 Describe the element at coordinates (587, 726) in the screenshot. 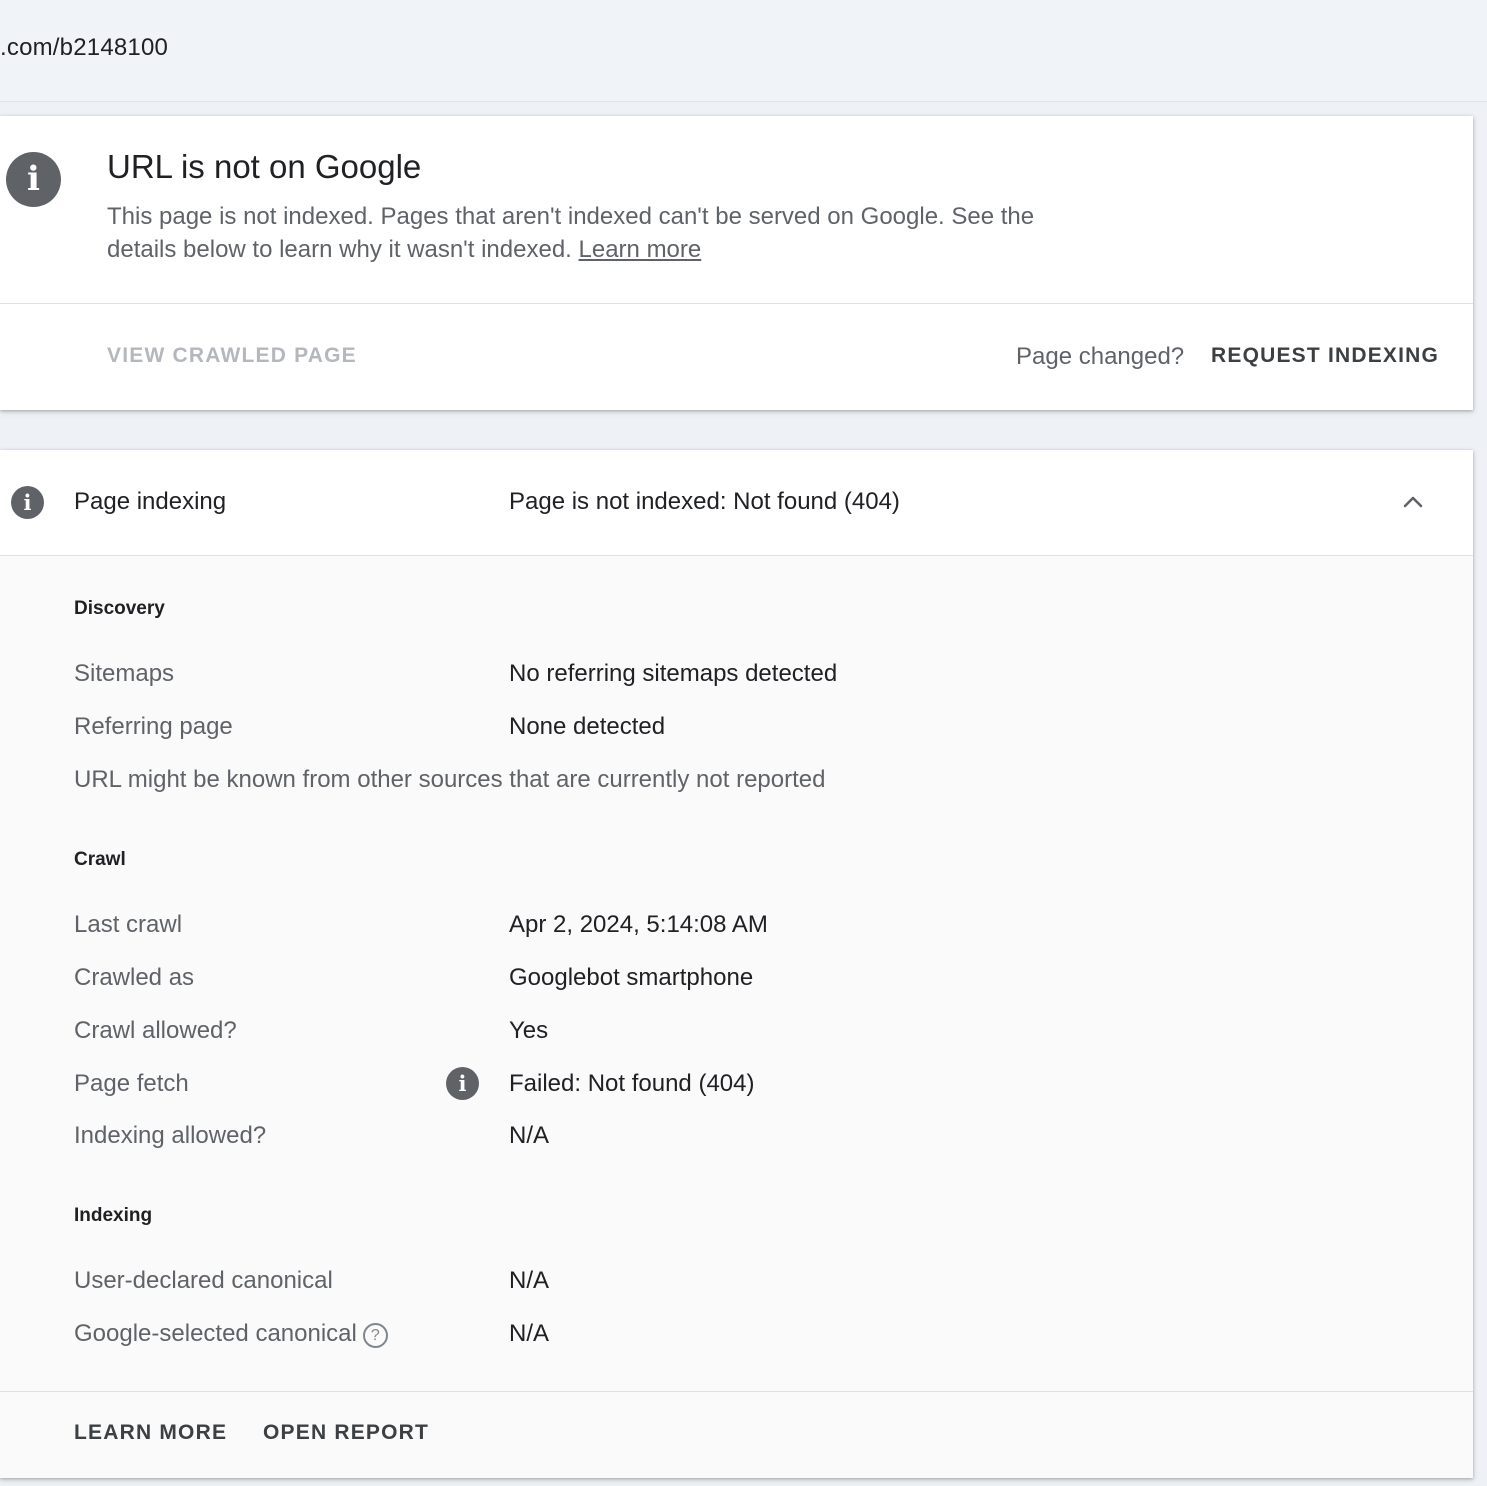

I see `row-value-referring-page: None detected` at that location.